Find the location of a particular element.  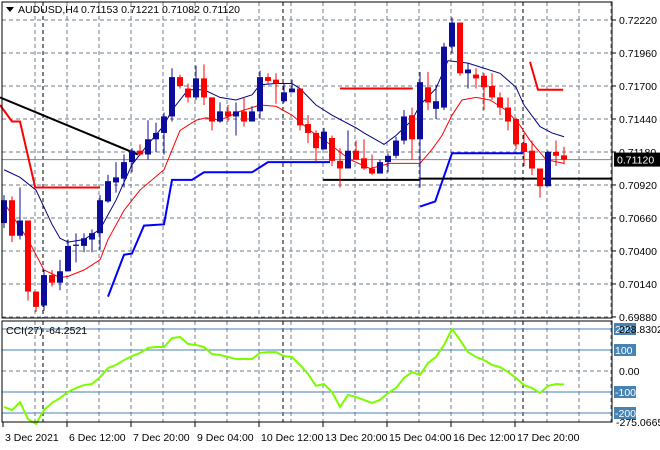

price-axis-label: 0.70140 is located at coordinates (638, 285).